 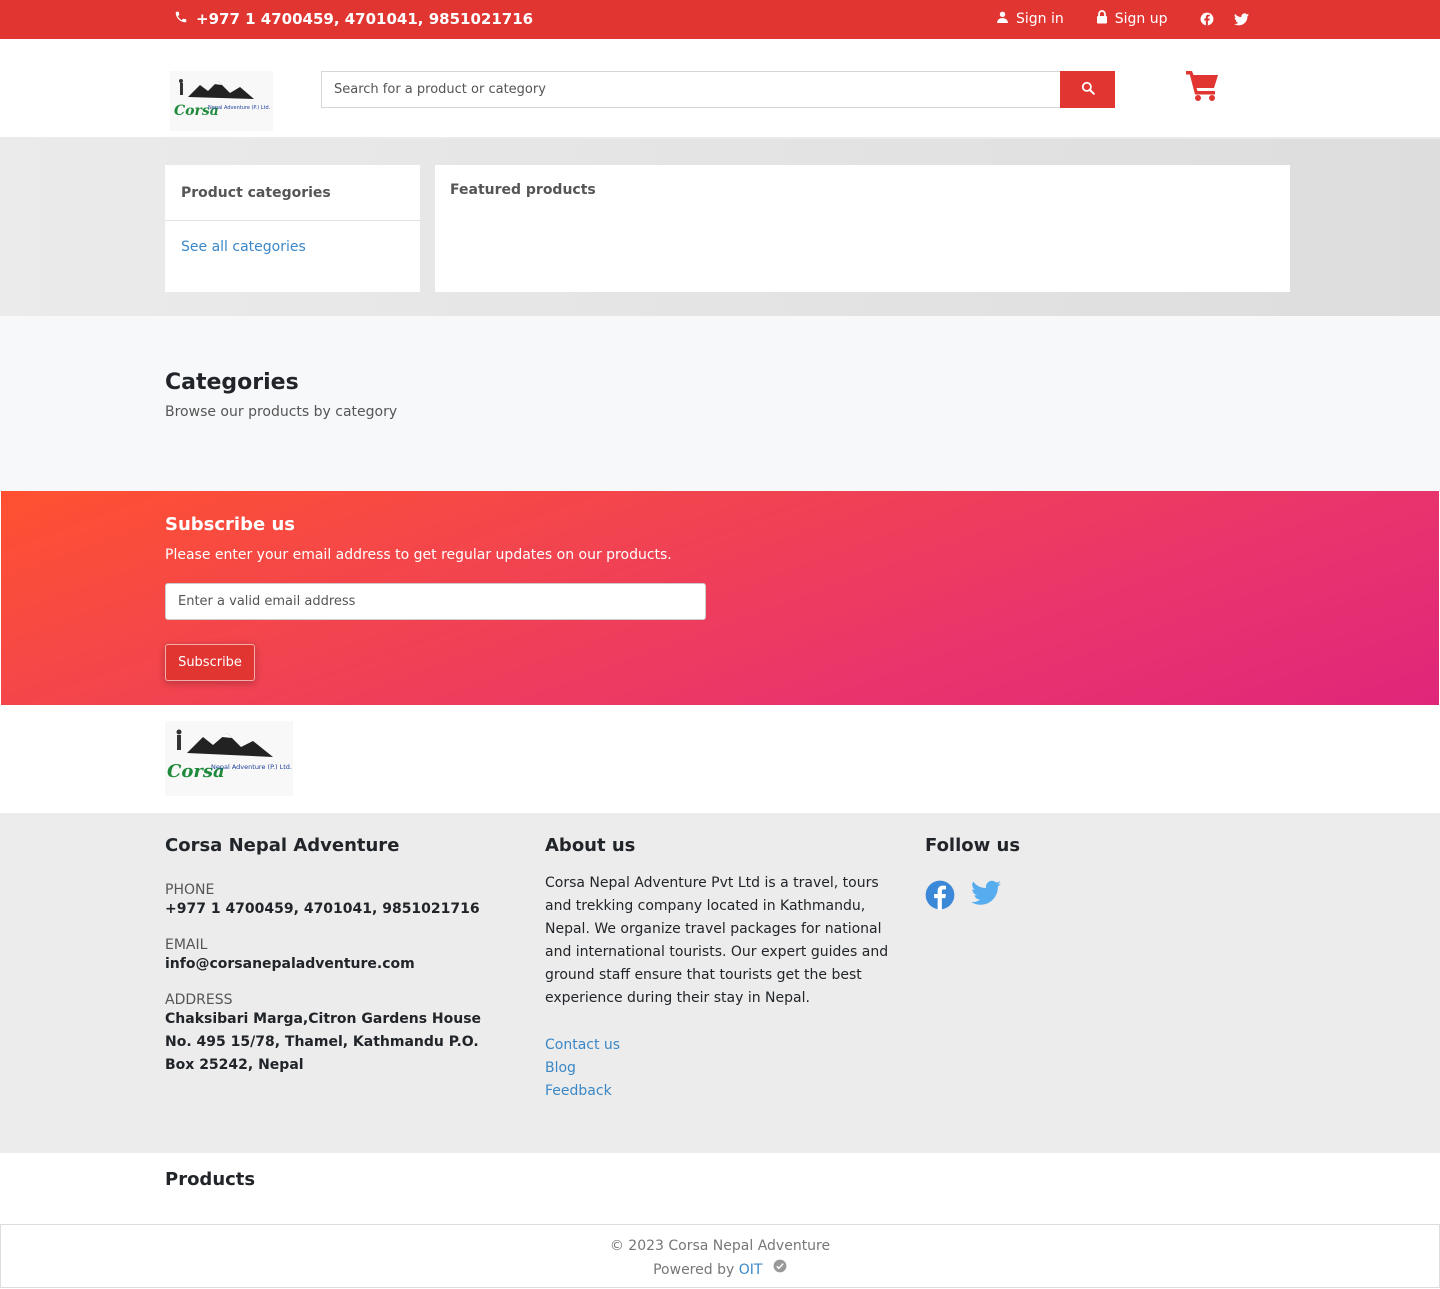 I want to click on site-header: Corsa Nepal Adventure (P.) Ltd., so click(x=720, y=89).